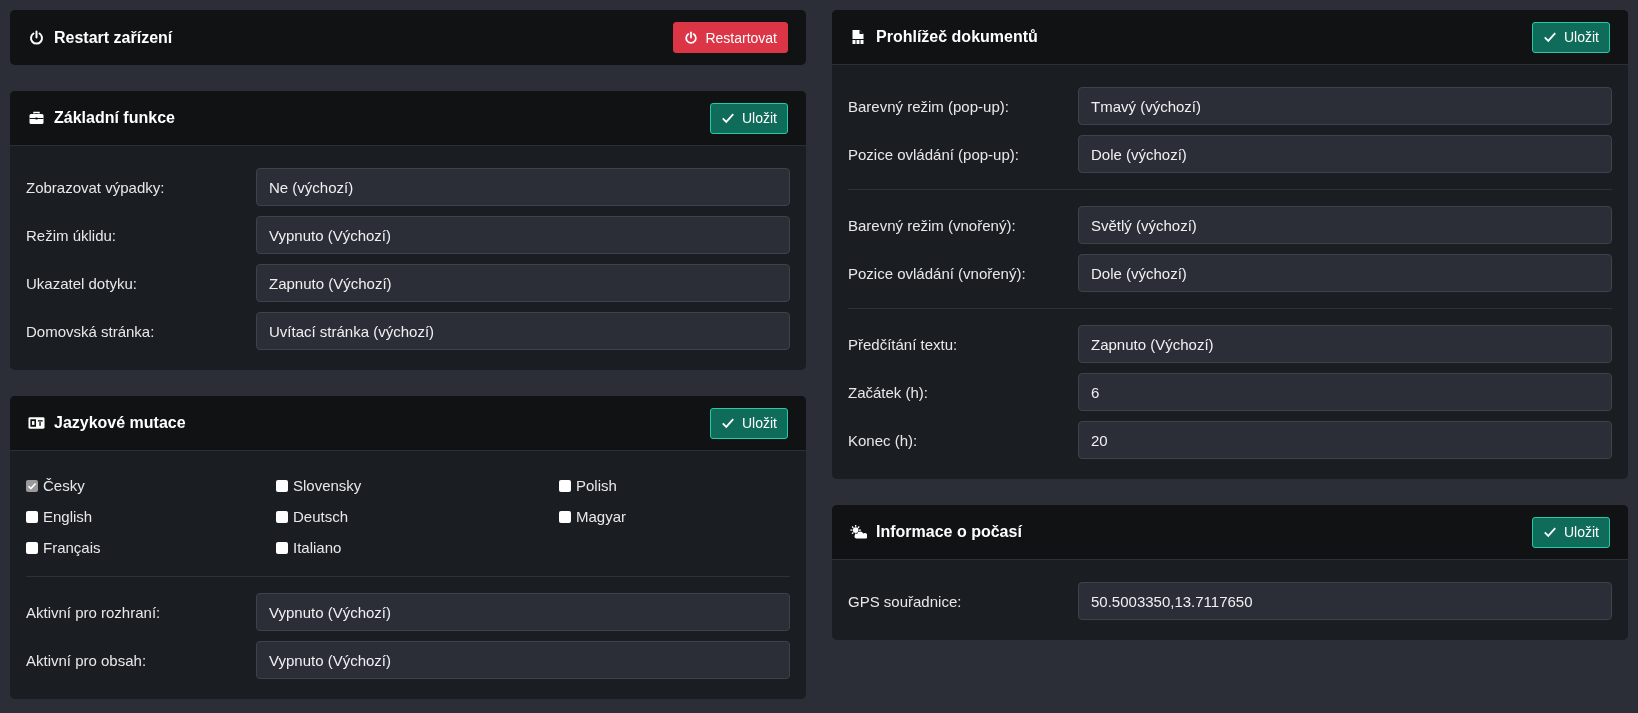 The image size is (1638, 713). I want to click on select-field: Tmavý (výchozí), so click(1345, 106).